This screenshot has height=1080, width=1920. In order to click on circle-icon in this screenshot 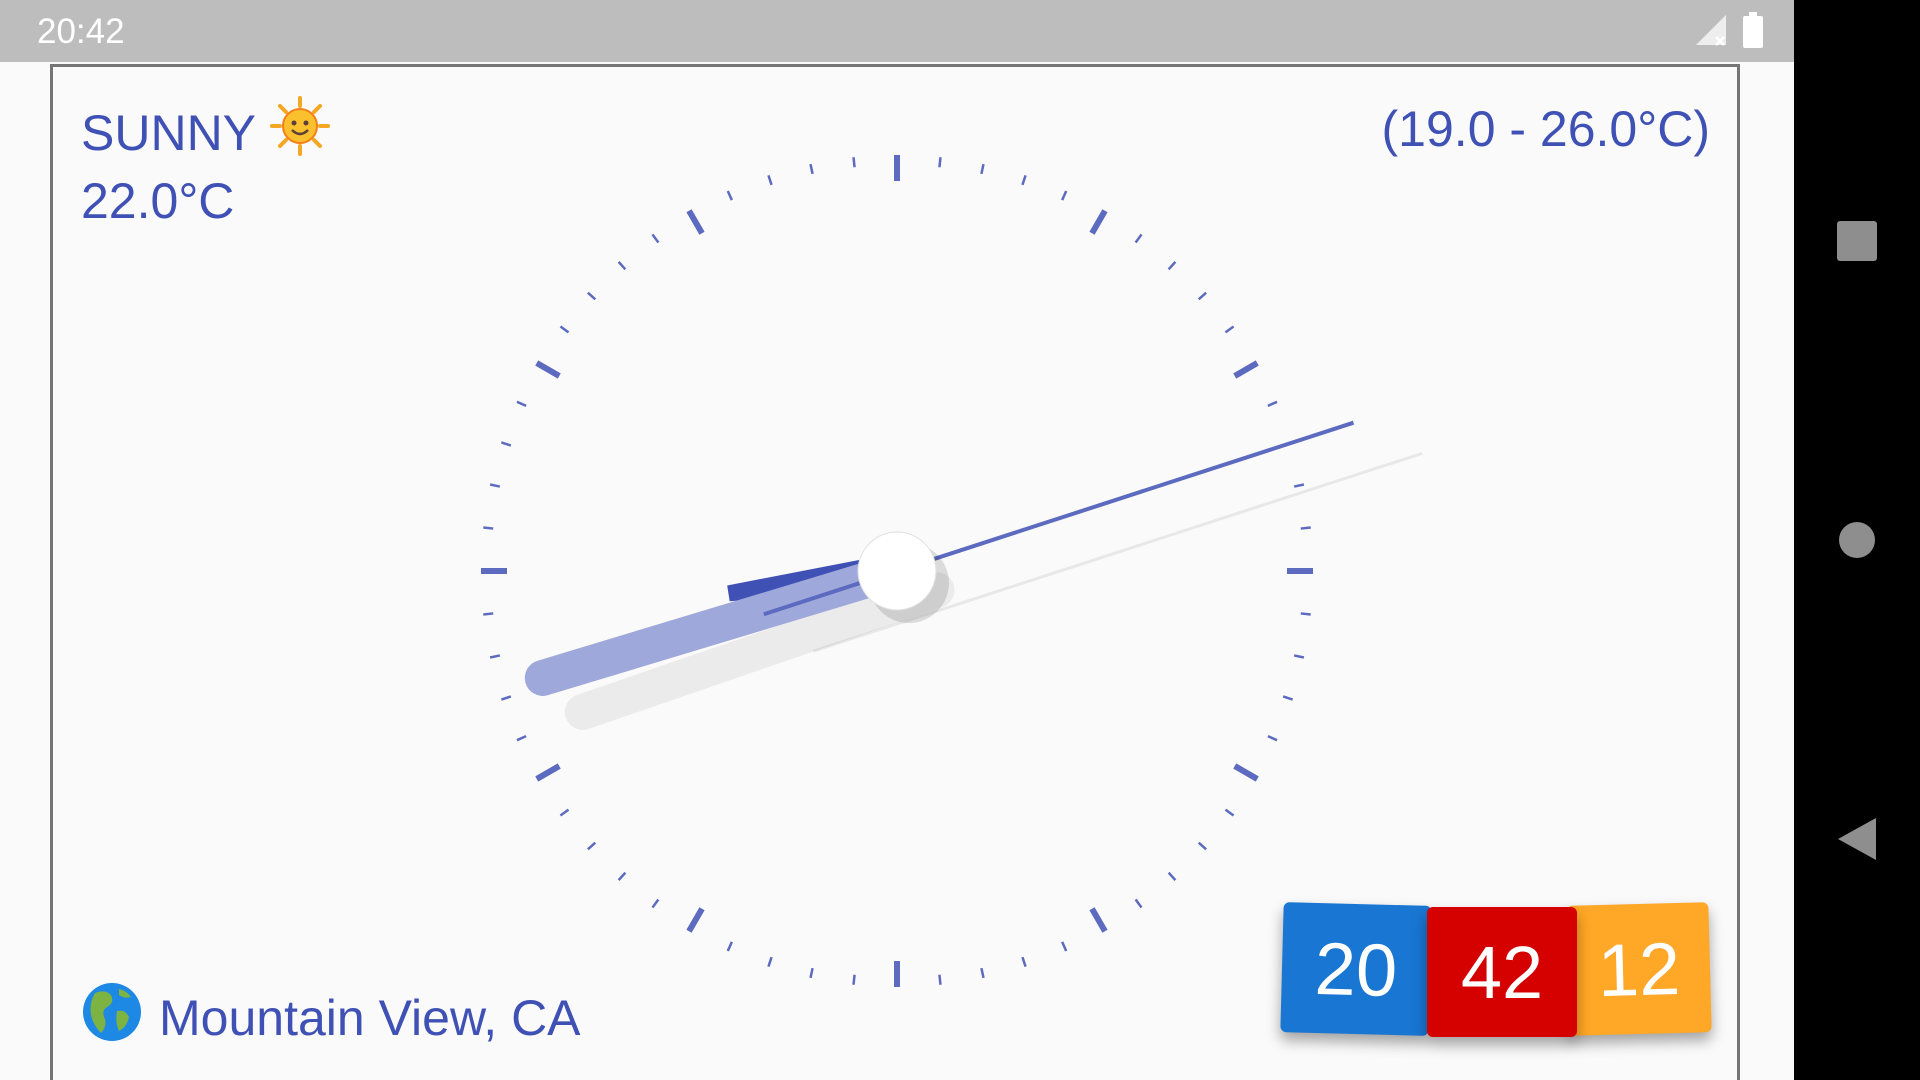, I will do `click(1857, 540)`.